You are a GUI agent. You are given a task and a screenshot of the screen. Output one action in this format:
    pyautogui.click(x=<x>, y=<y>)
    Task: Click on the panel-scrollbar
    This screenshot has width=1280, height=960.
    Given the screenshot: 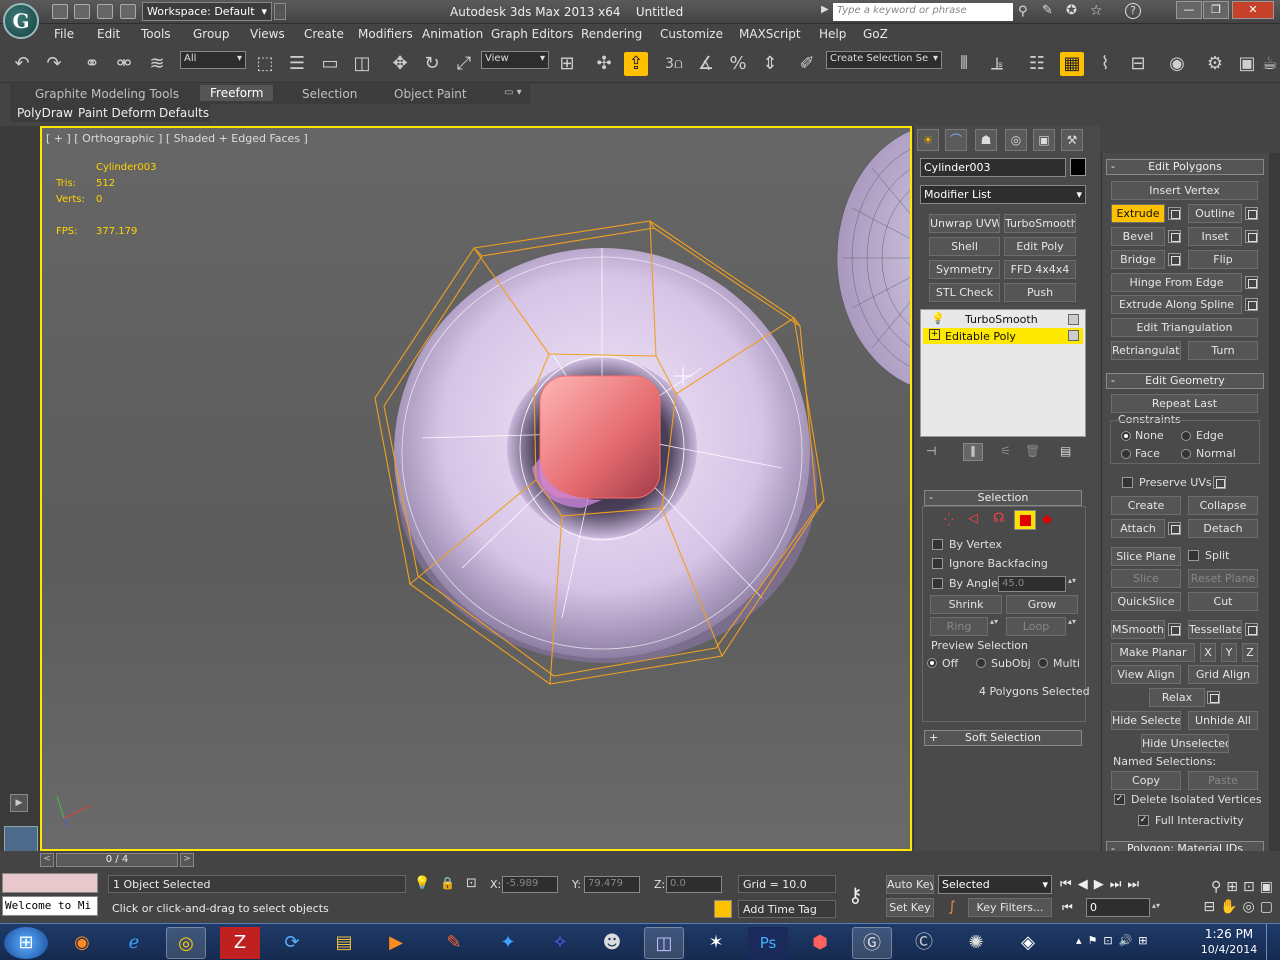 What is the action you would take?
    pyautogui.click(x=1274, y=509)
    